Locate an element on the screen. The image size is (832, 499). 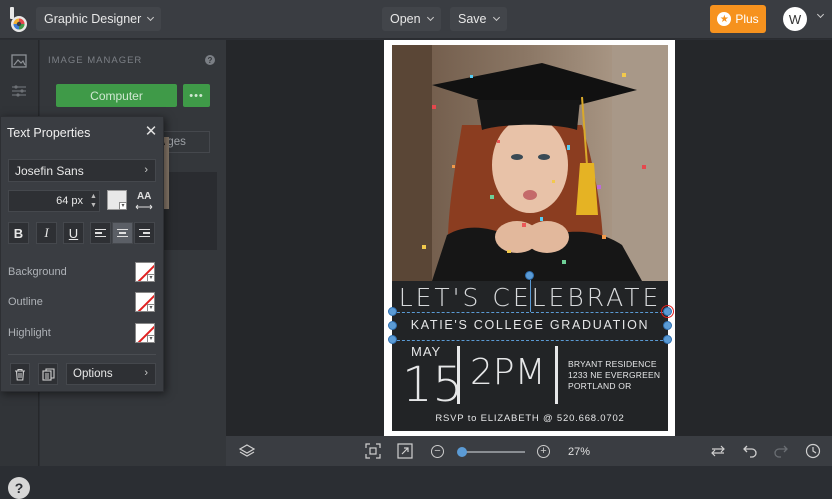
address-line: 1233 NE EVERGREEN is located at coordinates (614, 375).